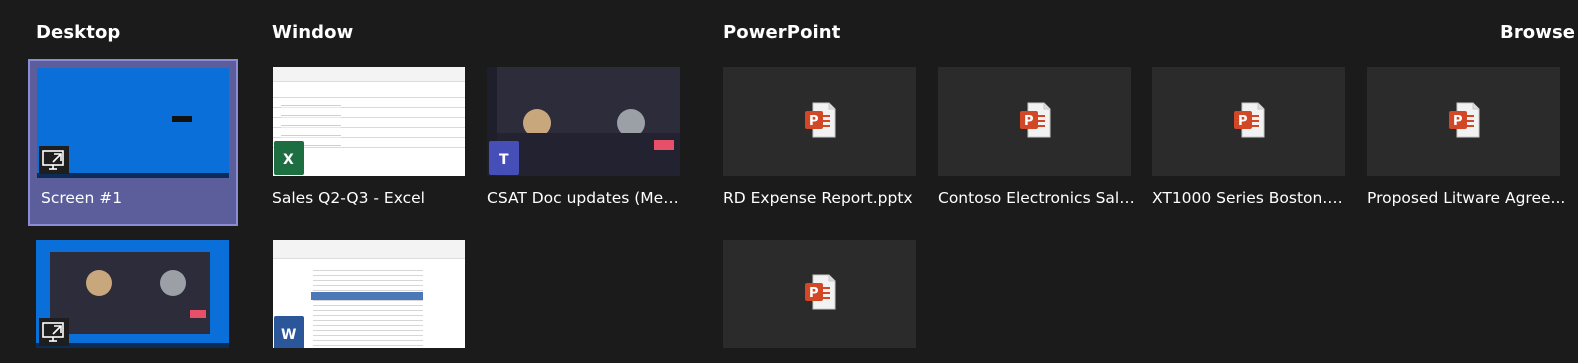 This screenshot has height=363, width=1578. I want to click on window-tile-teams: T, so click(583, 121).